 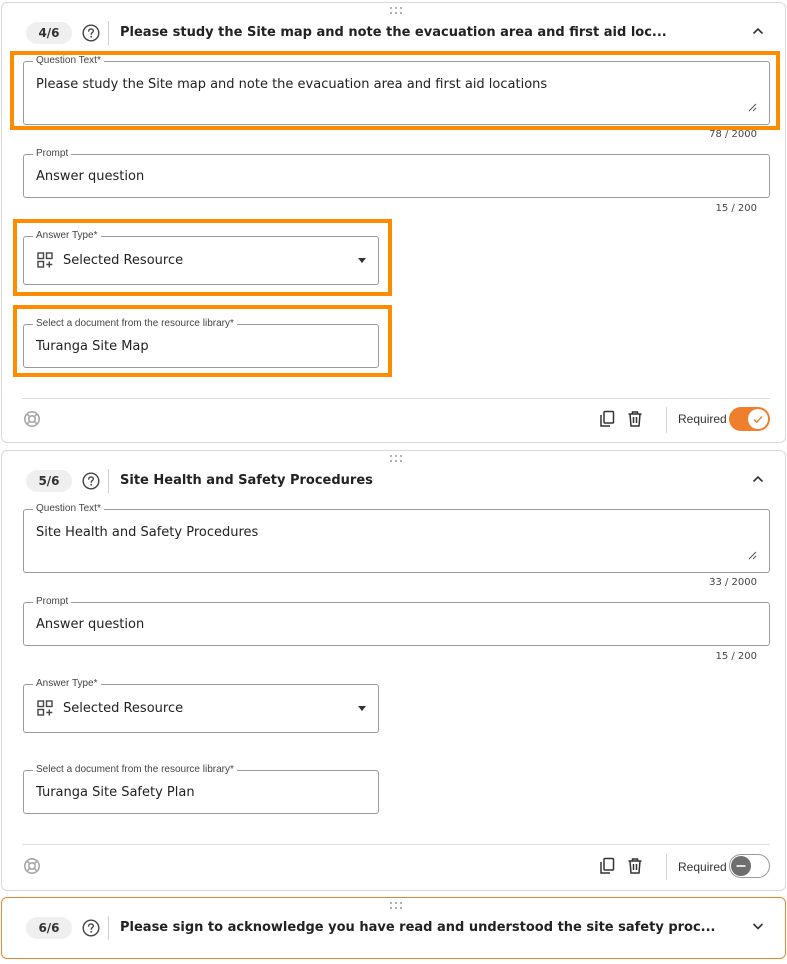 What do you see at coordinates (115, 792) in the screenshot?
I see `document-value: Turanga Site Safety Plan` at bounding box center [115, 792].